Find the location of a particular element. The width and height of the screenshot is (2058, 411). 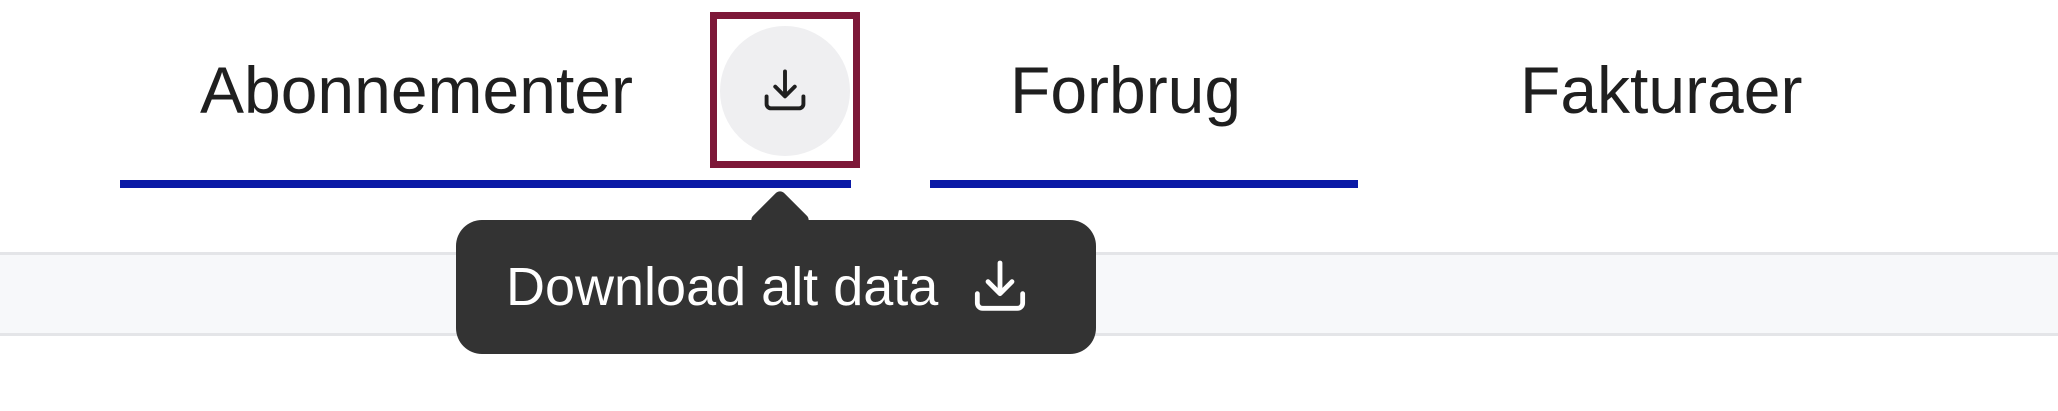

tooltip-text: Download alt data is located at coordinates (722, 287).